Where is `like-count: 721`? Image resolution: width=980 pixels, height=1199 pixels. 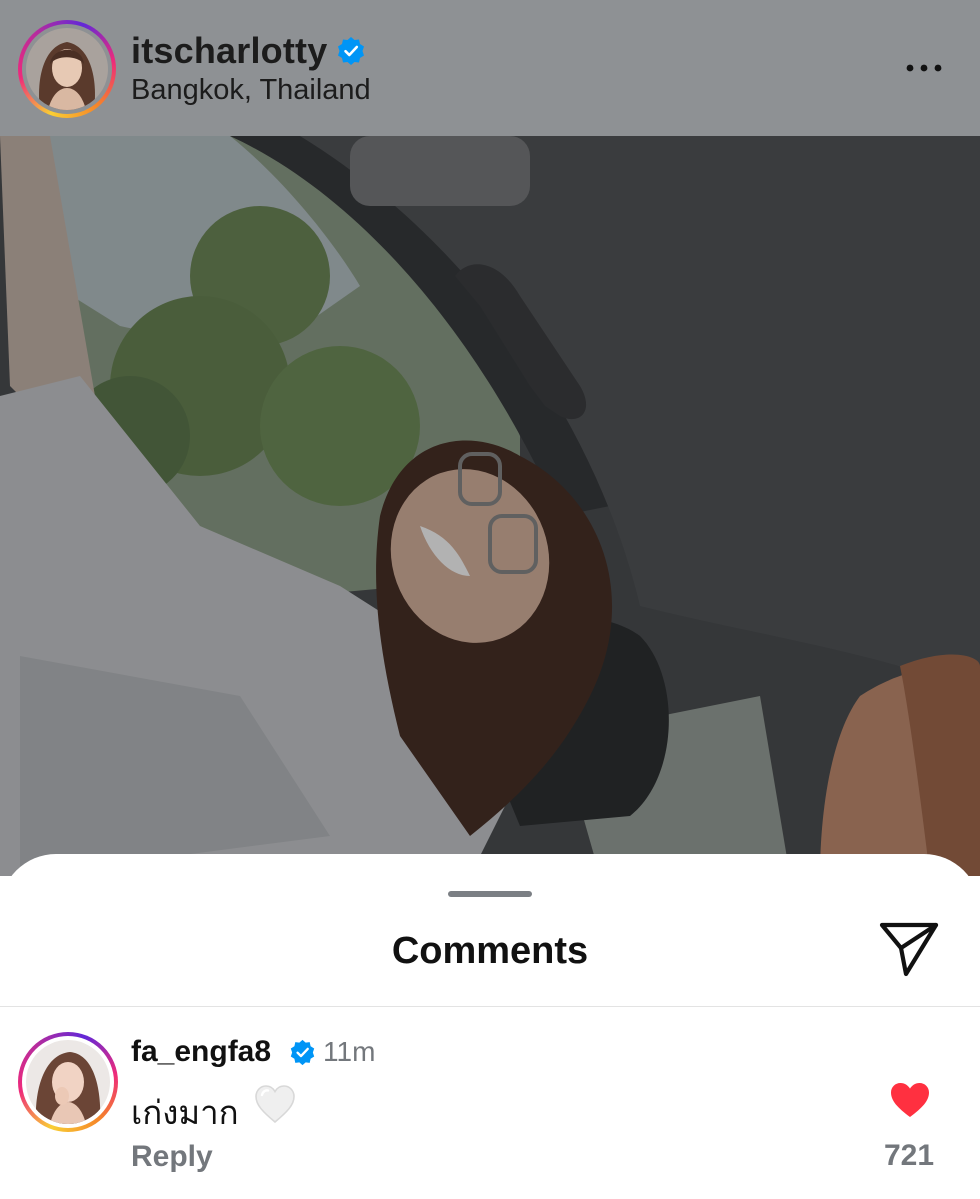
like-count: 721 is located at coordinates (909, 1155).